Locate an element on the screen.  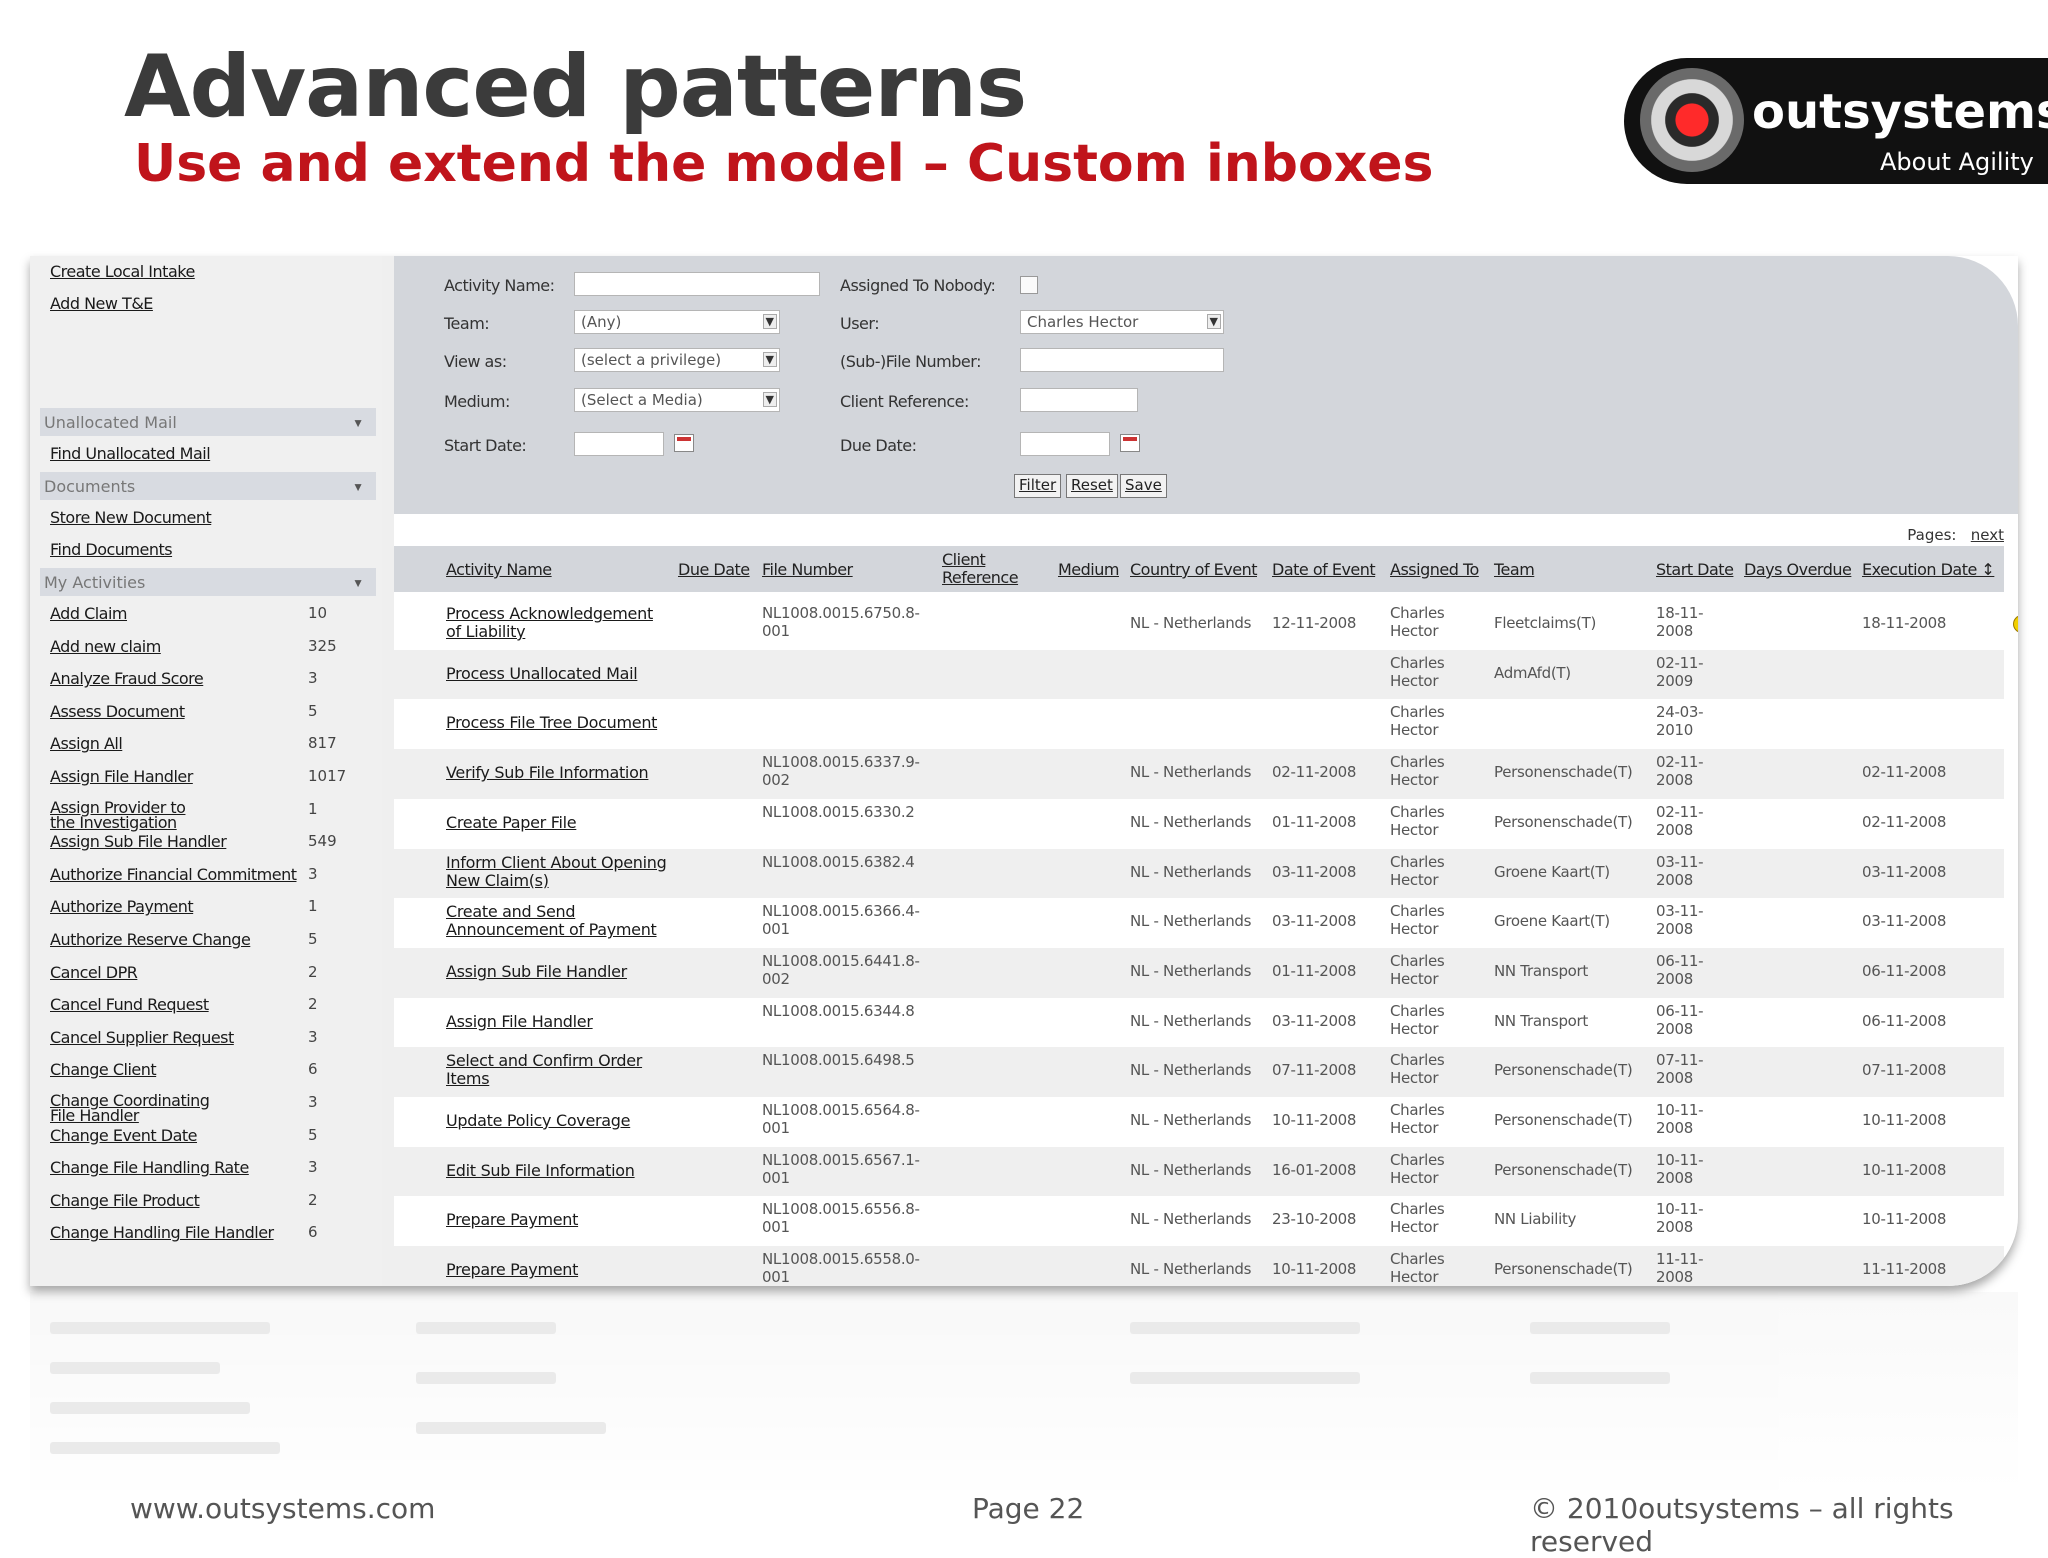
activity-name-link: Inform Client About Opening is located at coordinates (556, 862).